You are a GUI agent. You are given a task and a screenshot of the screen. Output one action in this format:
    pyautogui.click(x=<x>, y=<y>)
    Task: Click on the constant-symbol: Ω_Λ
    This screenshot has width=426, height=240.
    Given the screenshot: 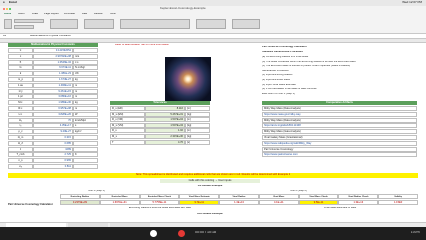 What is the action you would take?
    pyautogui.click(x=20, y=143)
    